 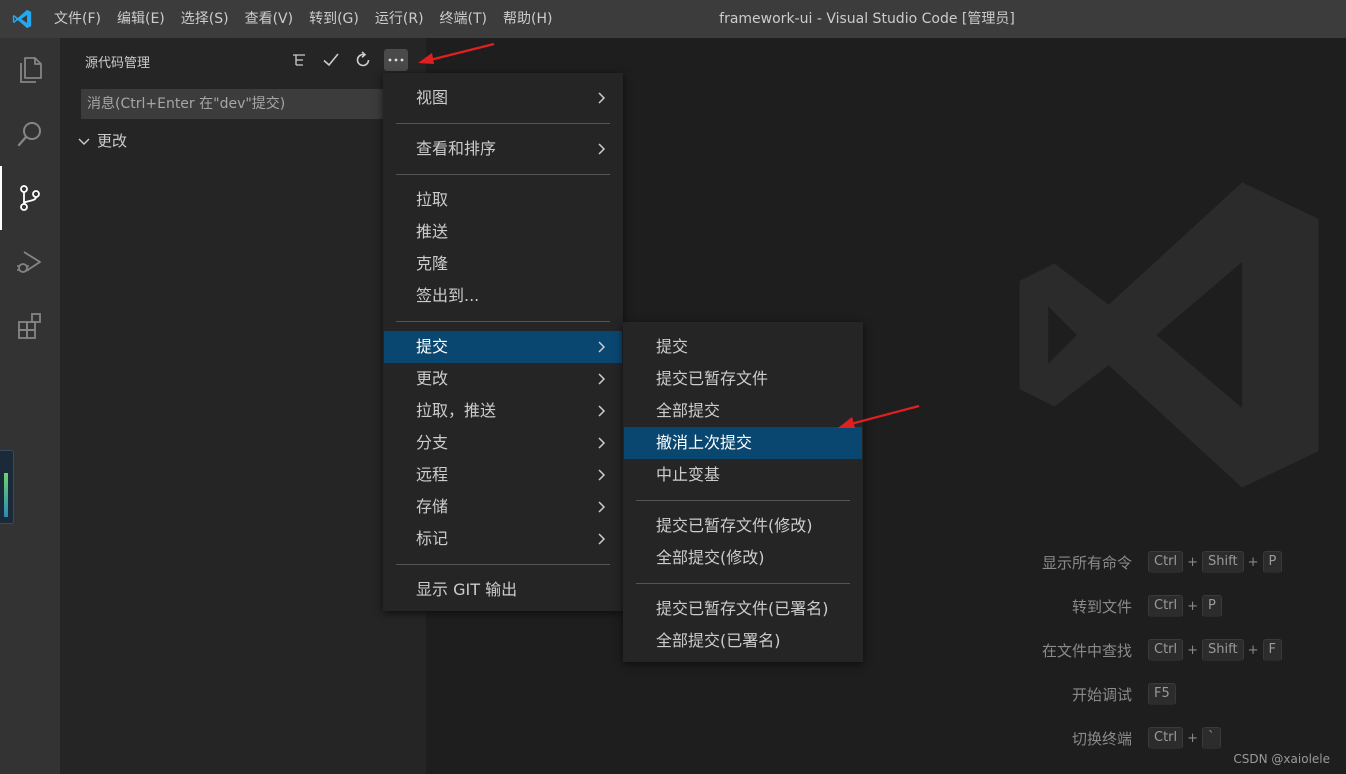 I want to click on tree-view-icon, so click(x=299, y=60).